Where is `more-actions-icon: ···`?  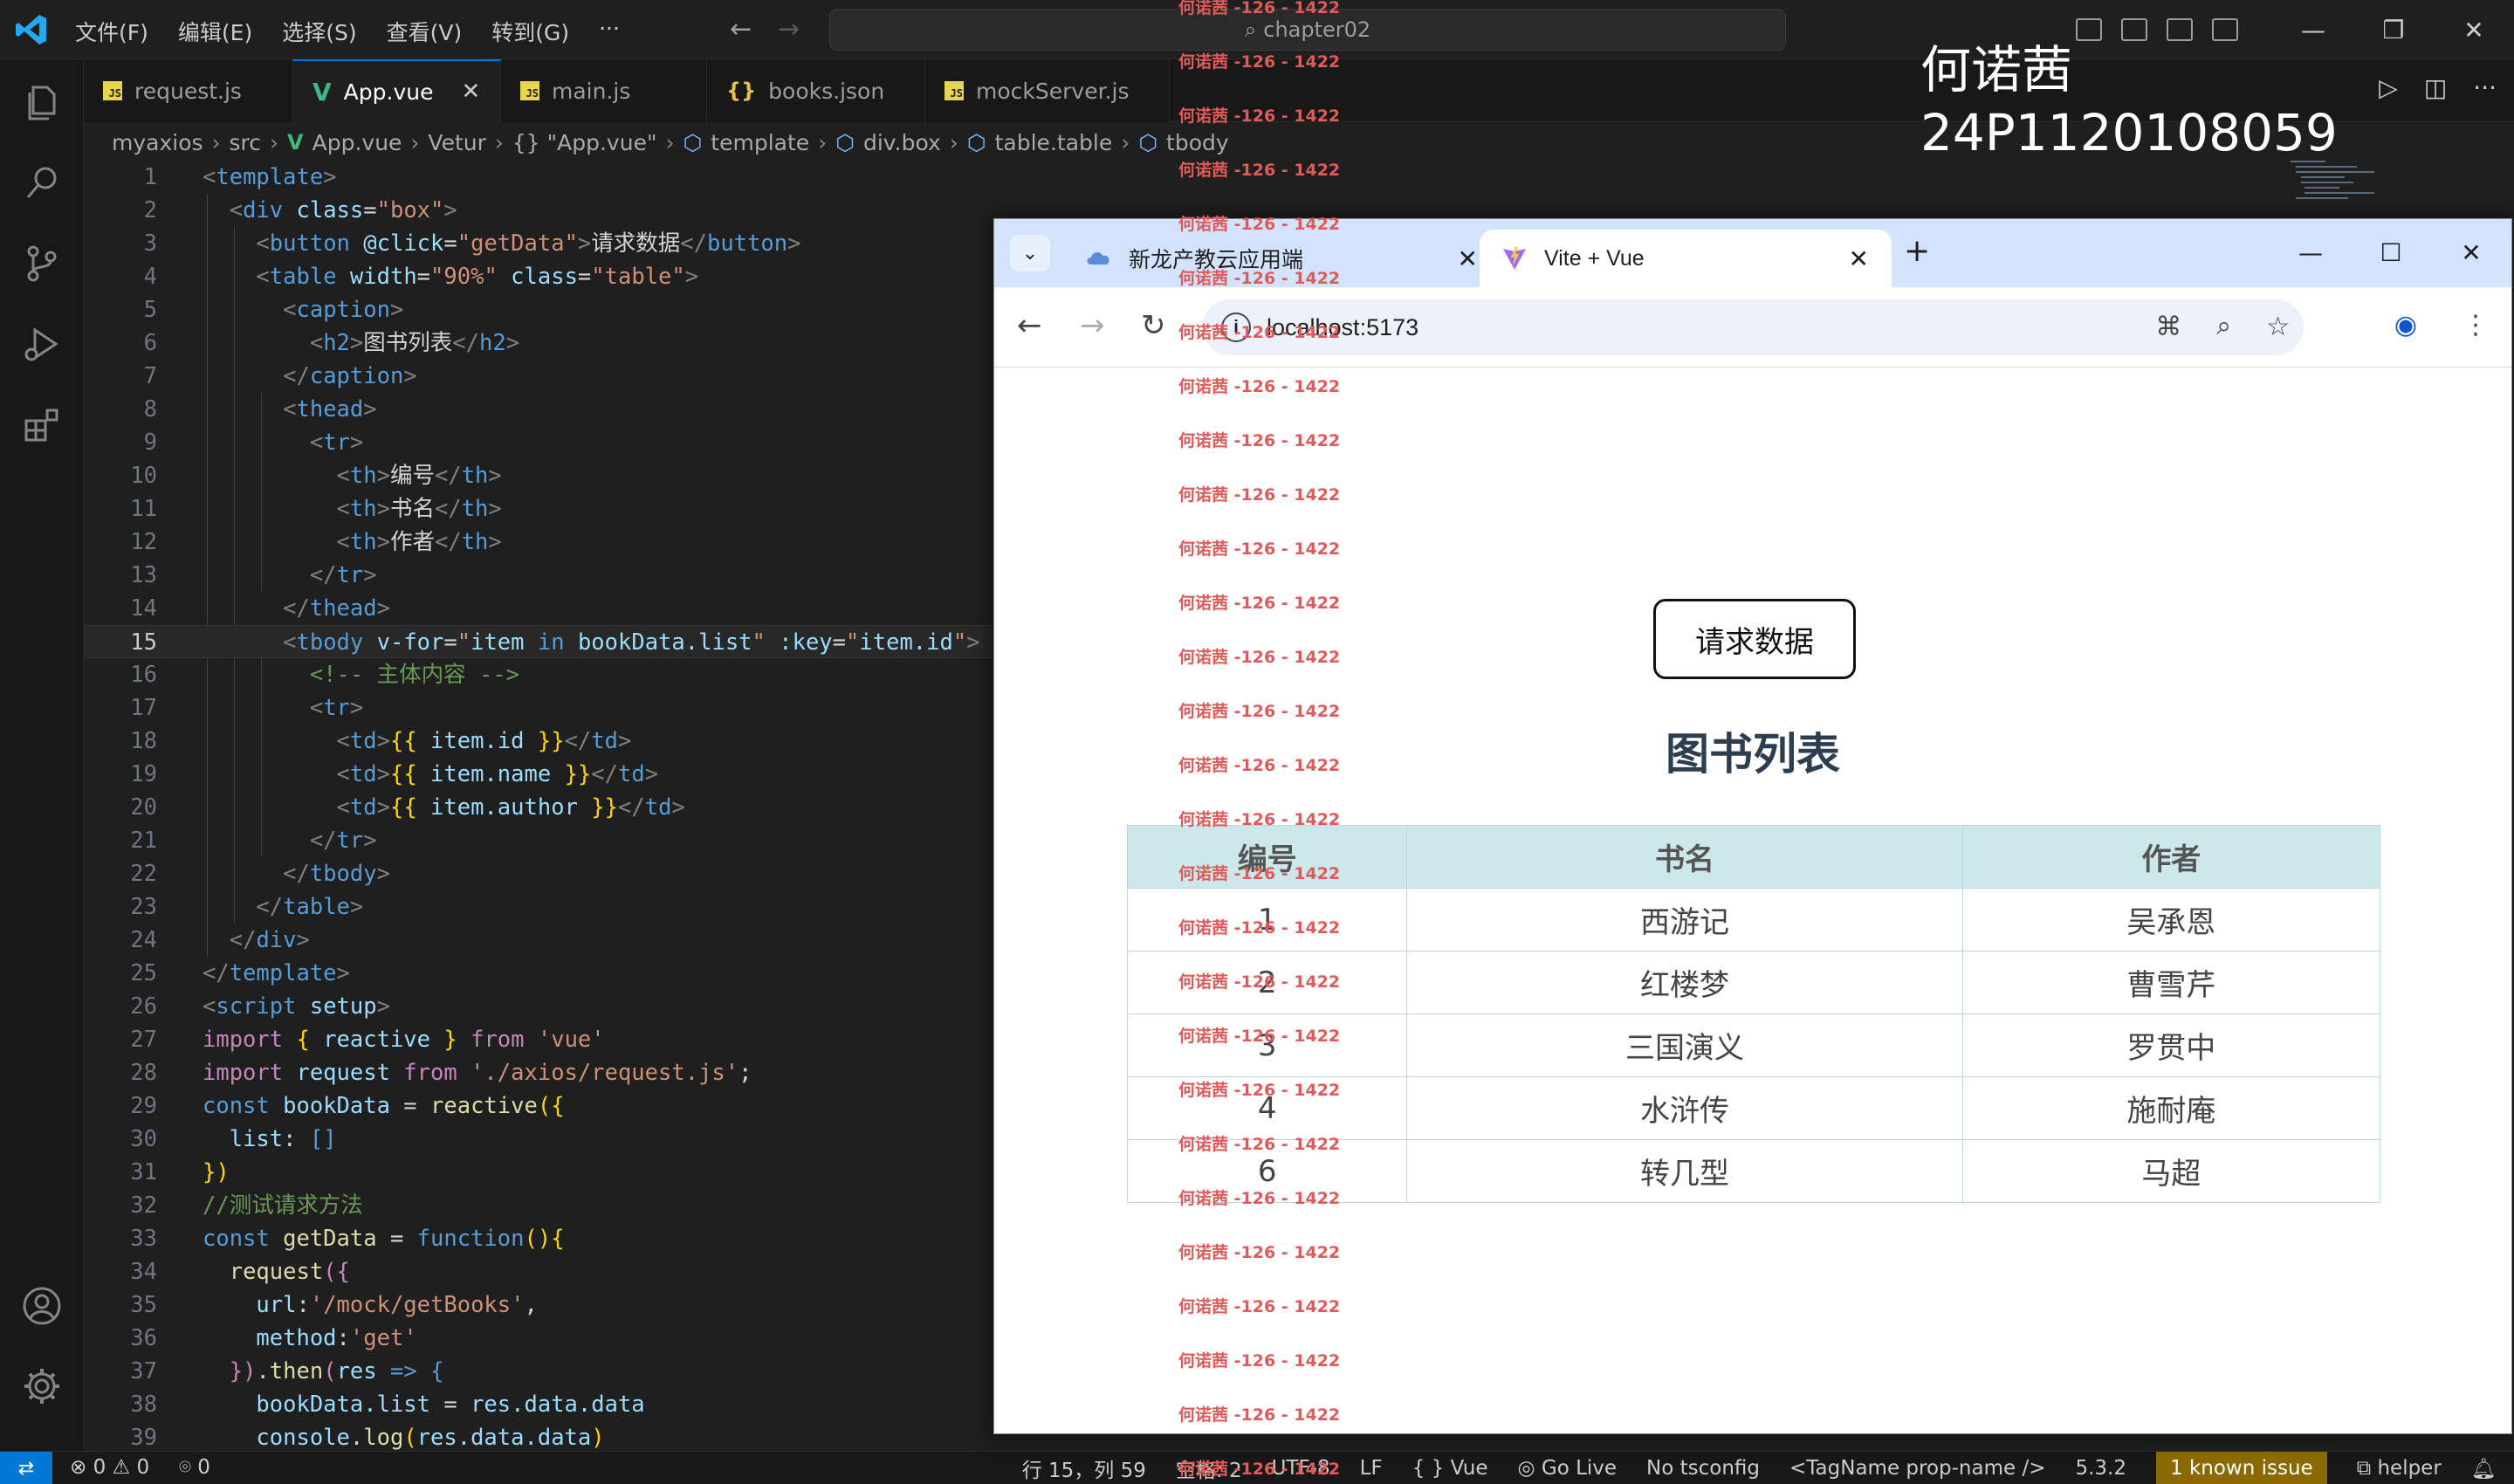 more-actions-icon: ··· is located at coordinates (2485, 87).